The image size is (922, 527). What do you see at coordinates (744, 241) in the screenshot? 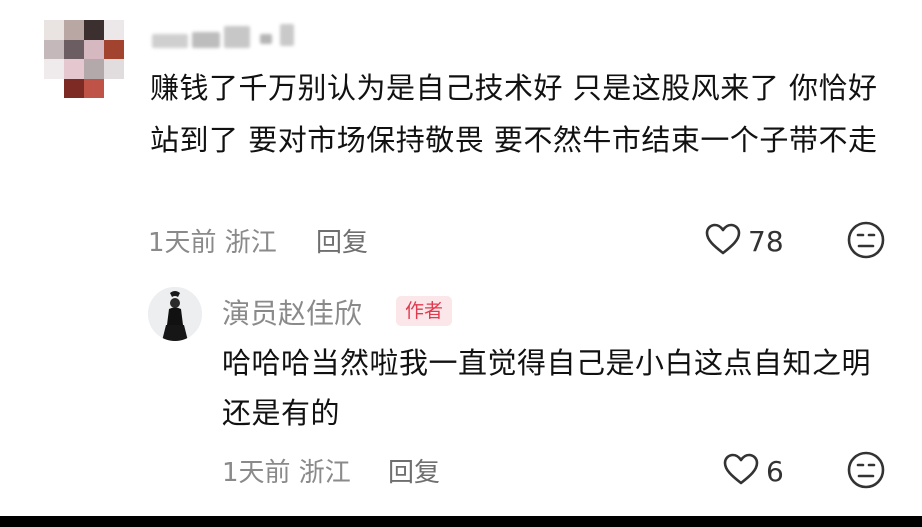
I see `comment-like-button: 78` at bounding box center [744, 241].